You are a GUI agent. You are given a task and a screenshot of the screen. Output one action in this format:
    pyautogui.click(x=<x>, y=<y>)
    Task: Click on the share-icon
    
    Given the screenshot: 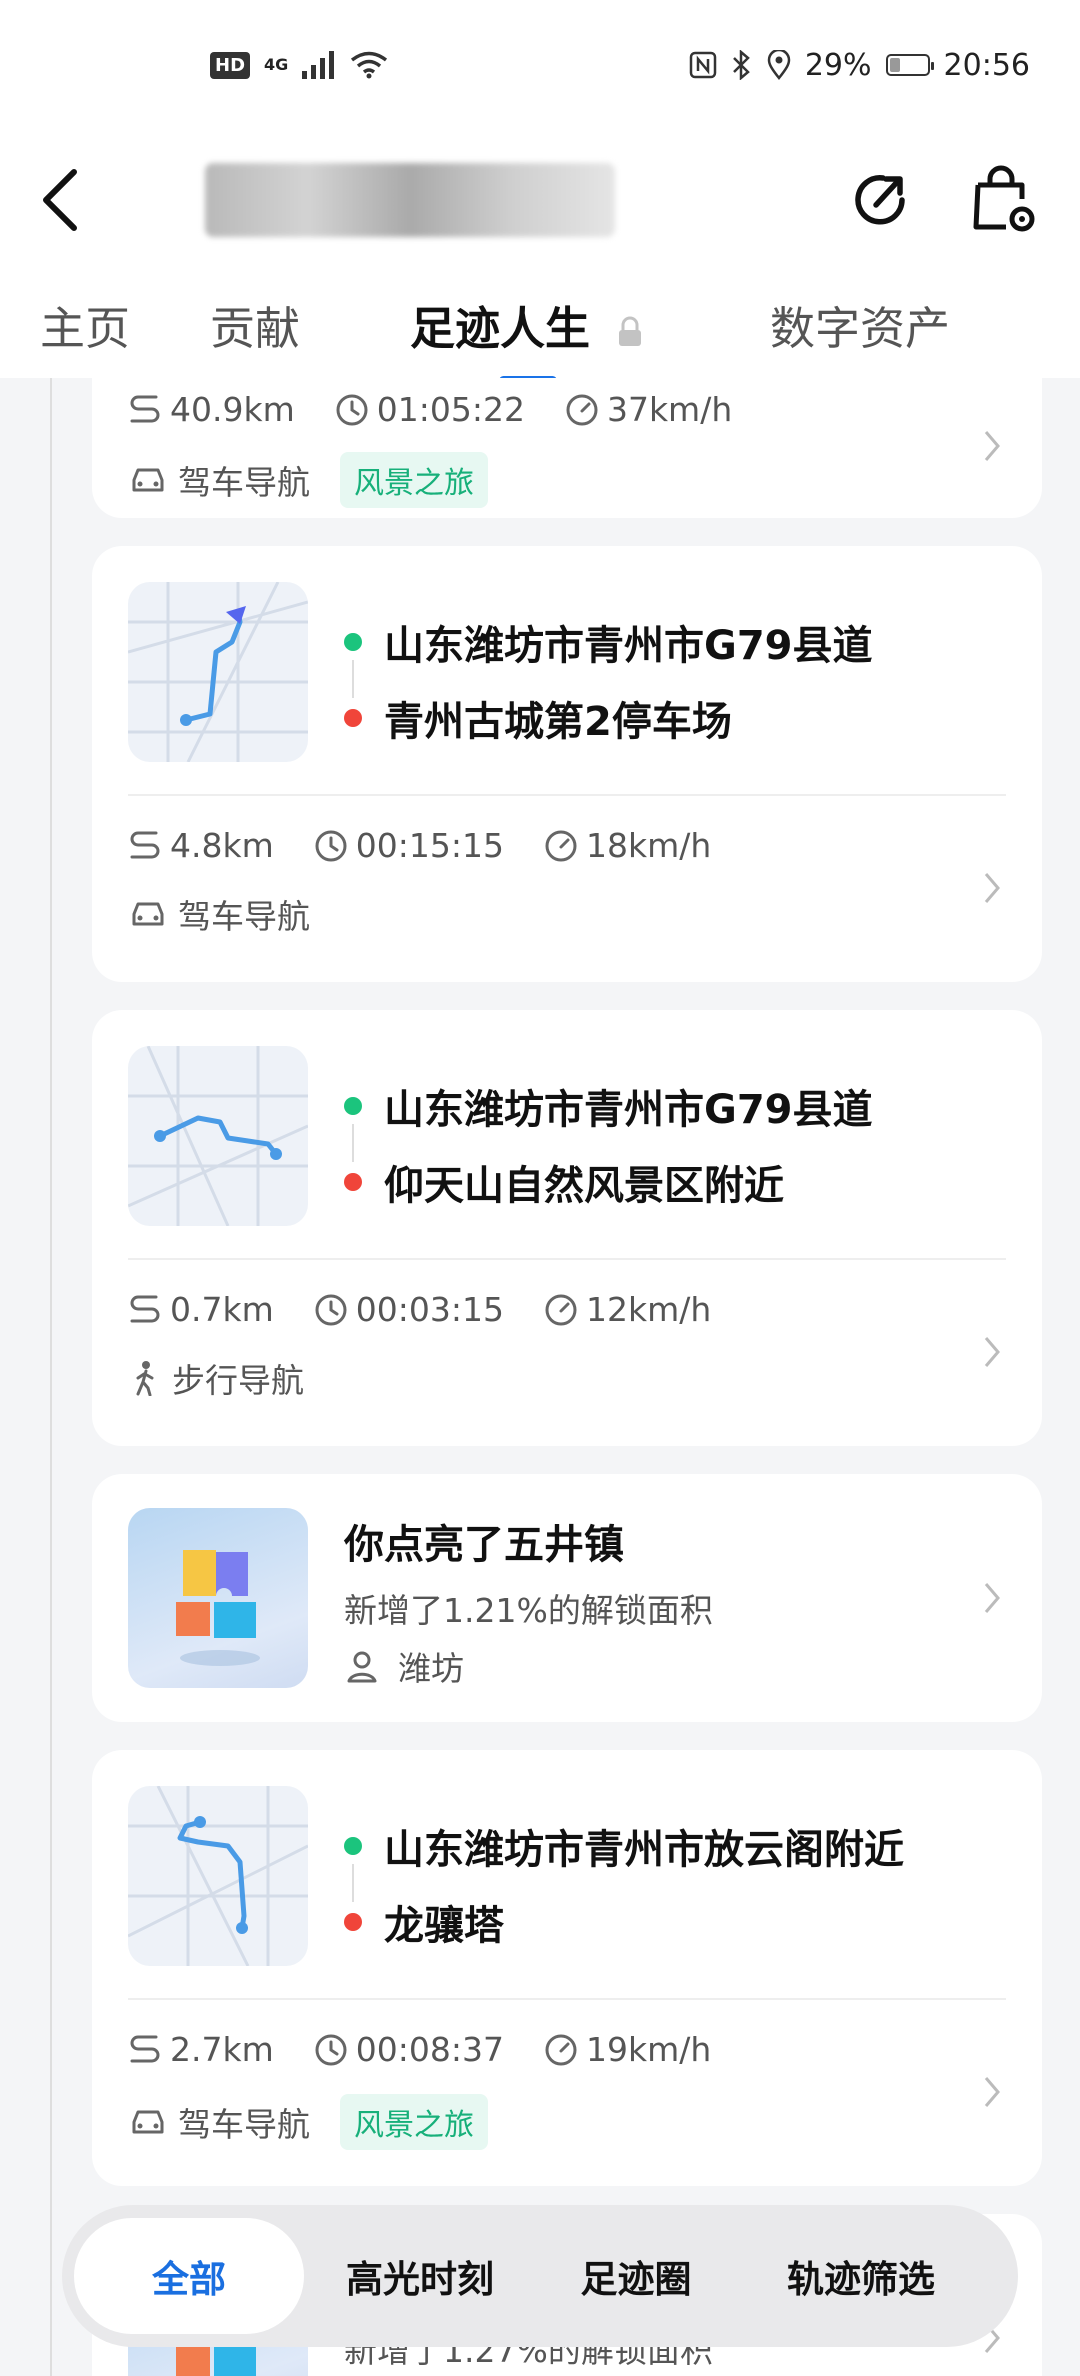 What is the action you would take?
    pyautogui.click(x=880, y=200)
    